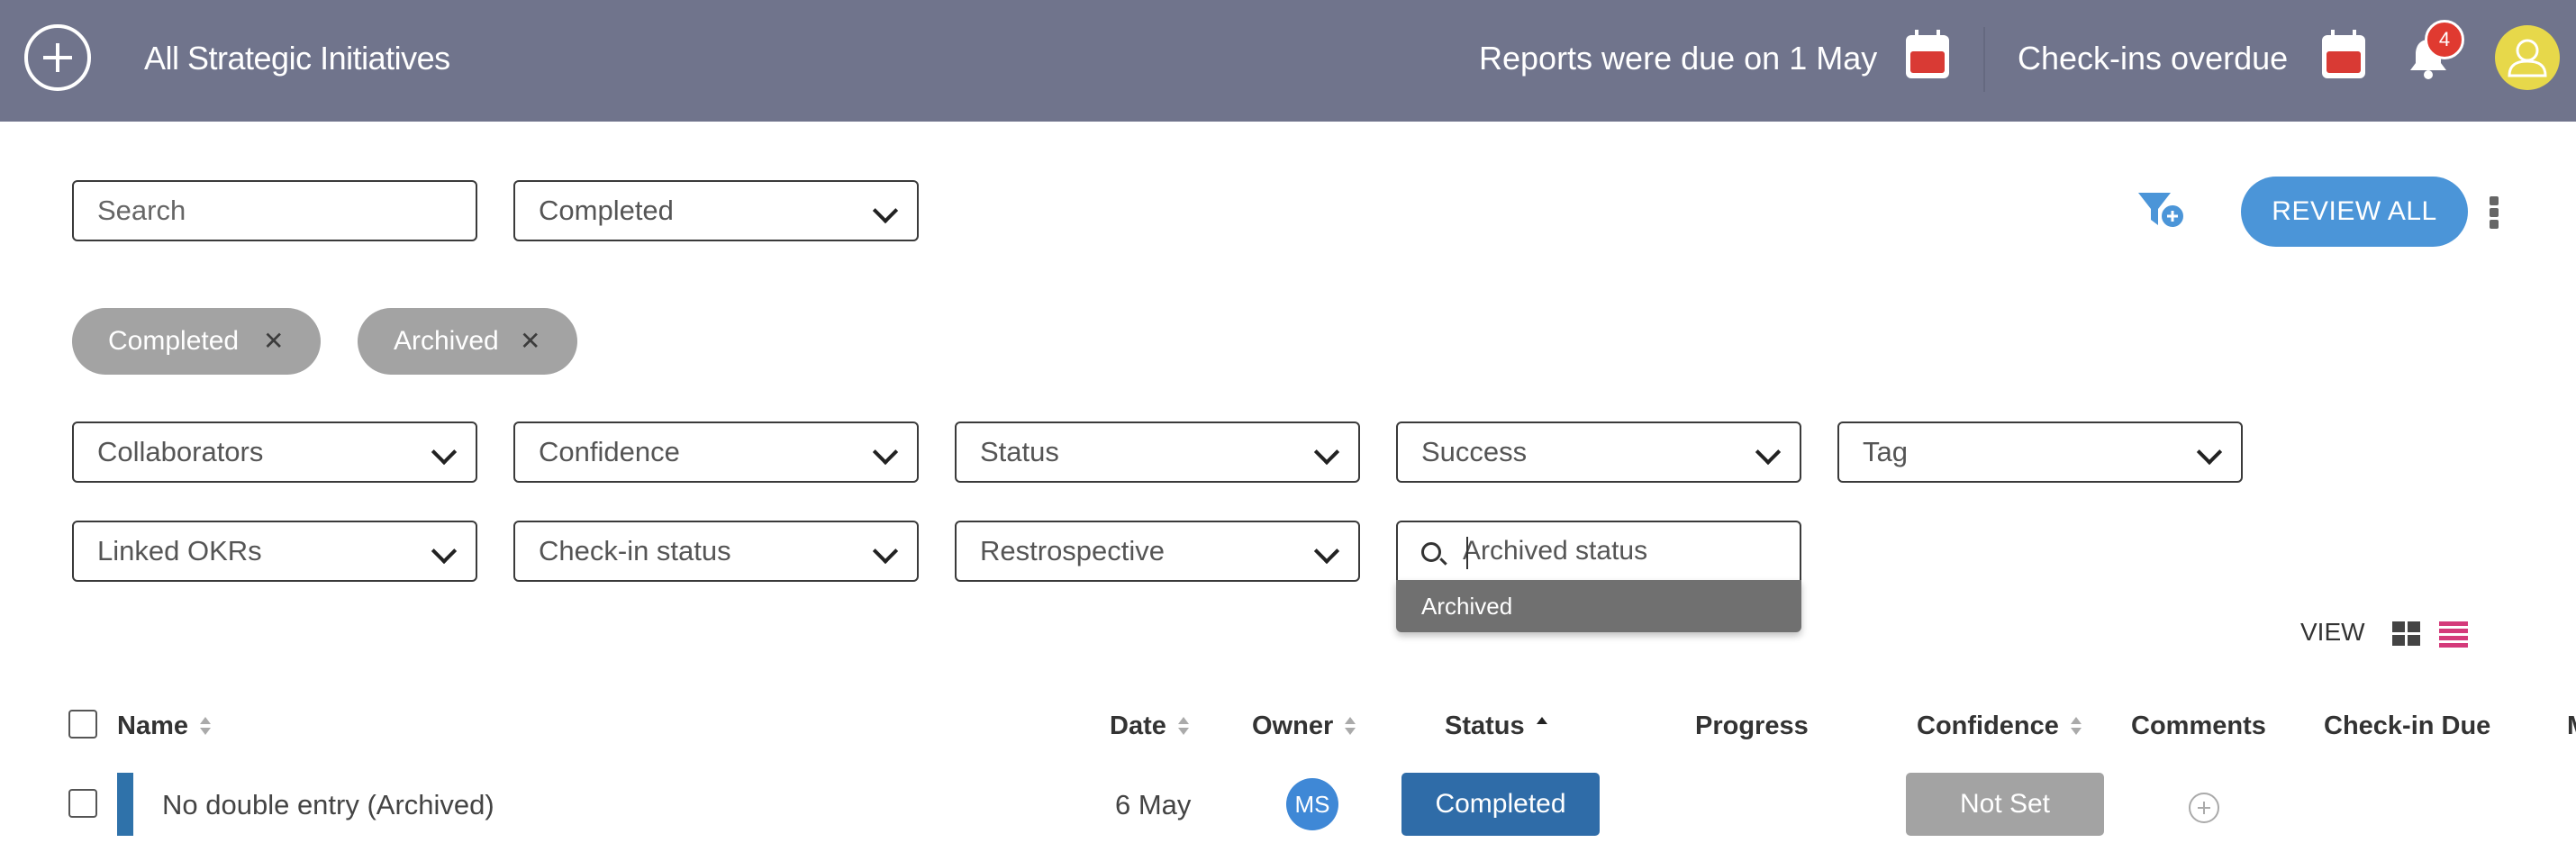  Describe the element at coordinates (179, 550) in the screenshot. I see `linked-okrs-label: Linked OKRs` at that location.